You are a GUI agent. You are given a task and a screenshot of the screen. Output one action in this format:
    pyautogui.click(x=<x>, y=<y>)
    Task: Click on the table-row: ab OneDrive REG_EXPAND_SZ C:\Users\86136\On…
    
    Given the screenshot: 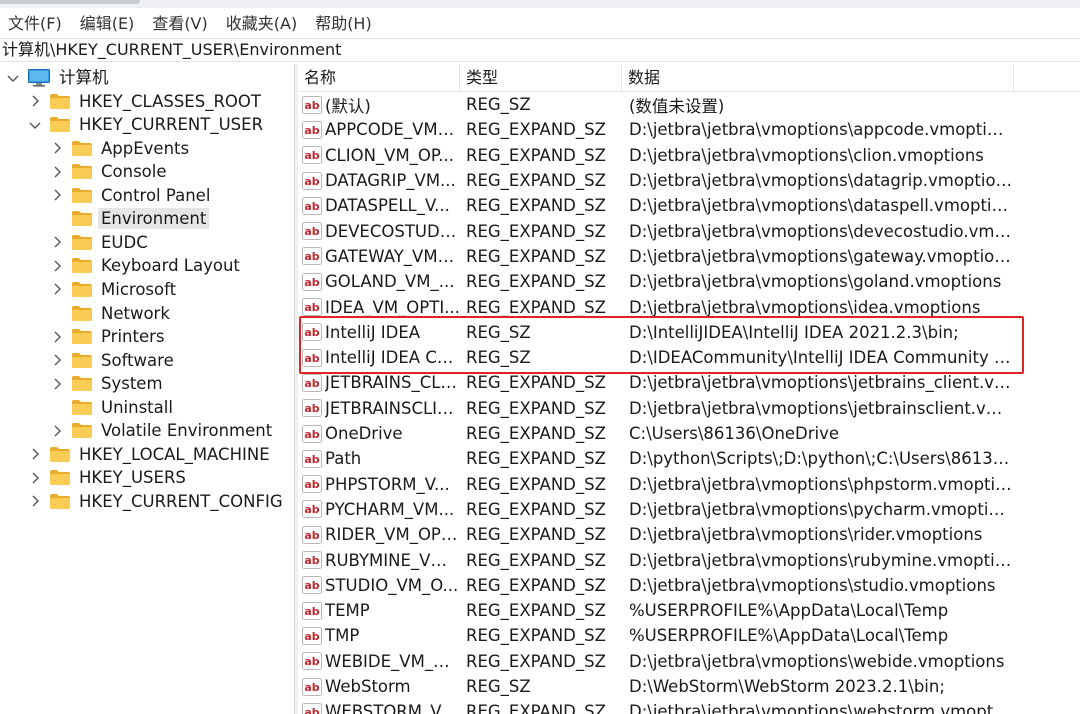 What is the action you would take?
    pyautogui.click(x=689, y=433)
    